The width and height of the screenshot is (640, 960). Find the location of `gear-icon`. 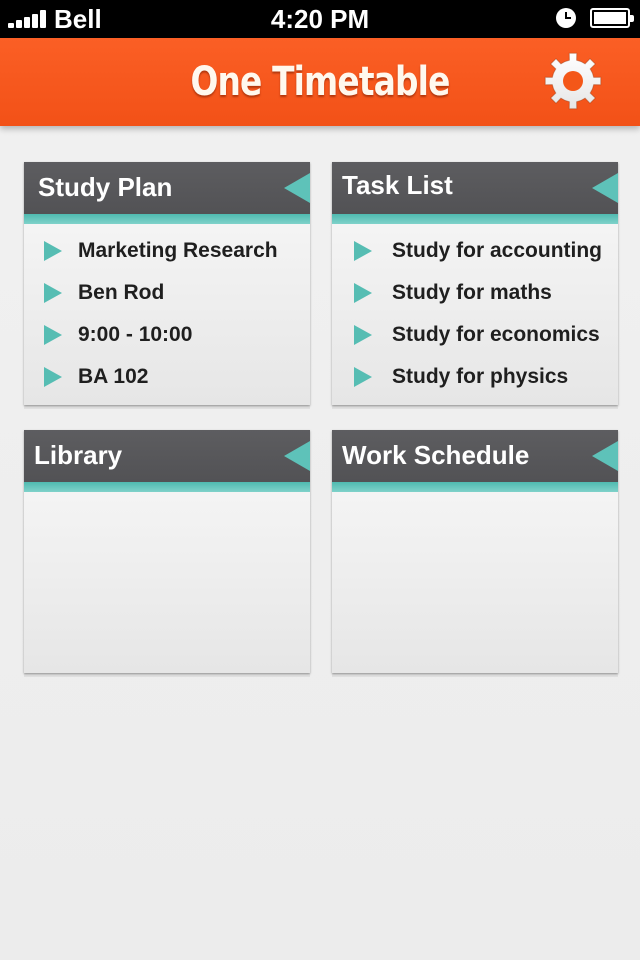

gear-icon is located at coordinates (573, 81).